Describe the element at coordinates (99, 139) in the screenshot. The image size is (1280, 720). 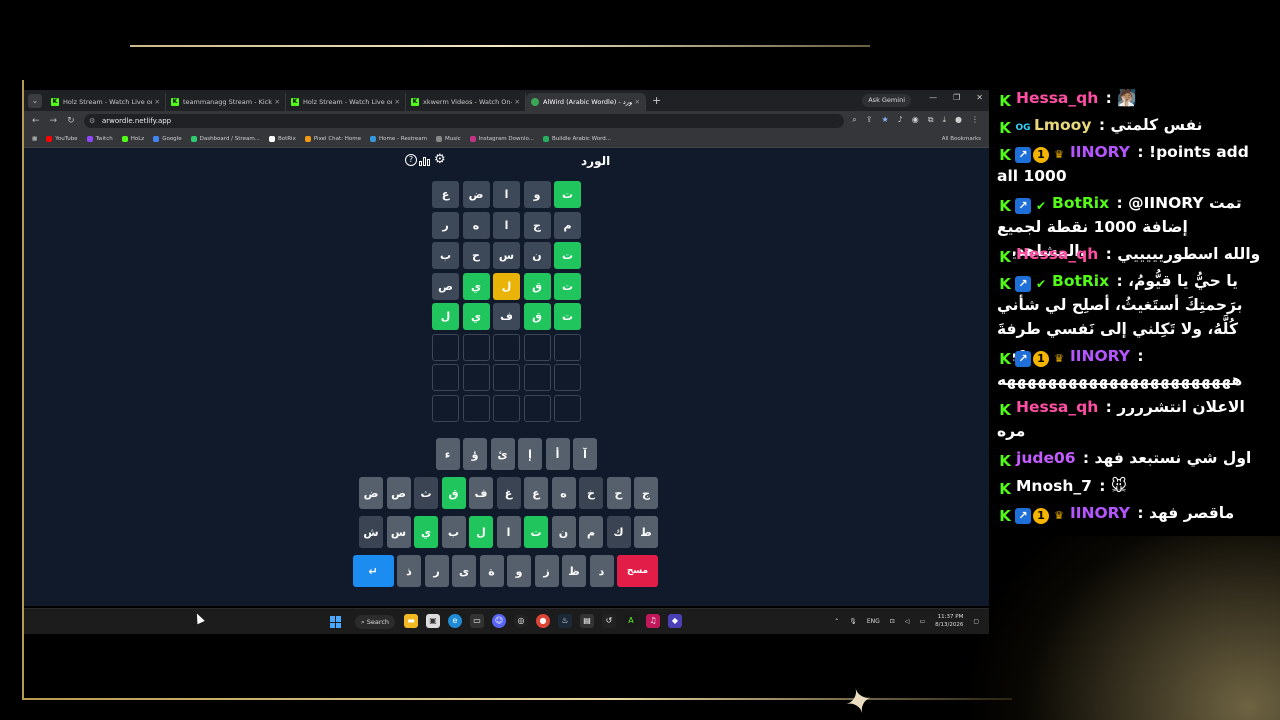
I see `bookmark-item: Twitch` at that location.